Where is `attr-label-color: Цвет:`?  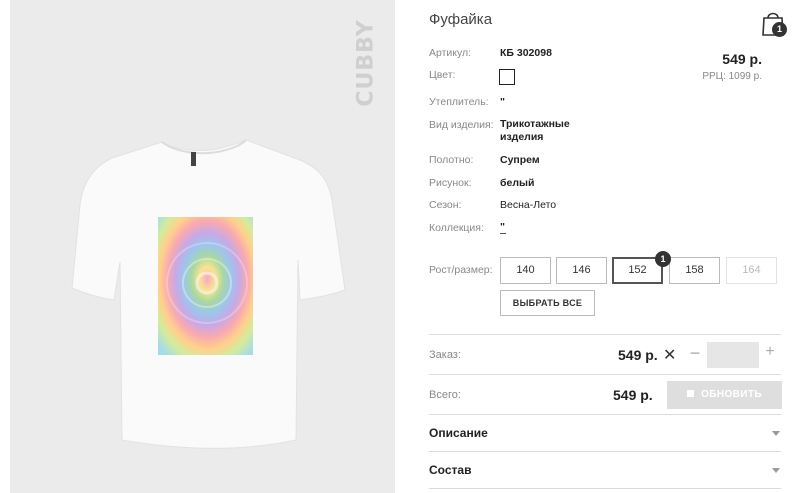
attr-label-color: Цвет: is located at coordinates (442, 75).